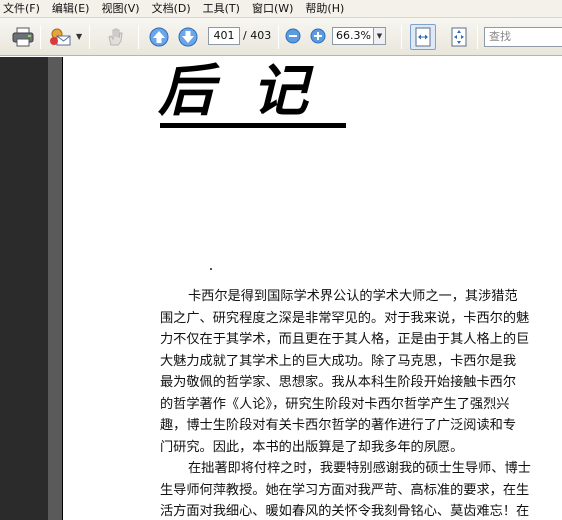 The image size is (562, 520). I want to click on menu-item: 视图(V), so click(121, 9).